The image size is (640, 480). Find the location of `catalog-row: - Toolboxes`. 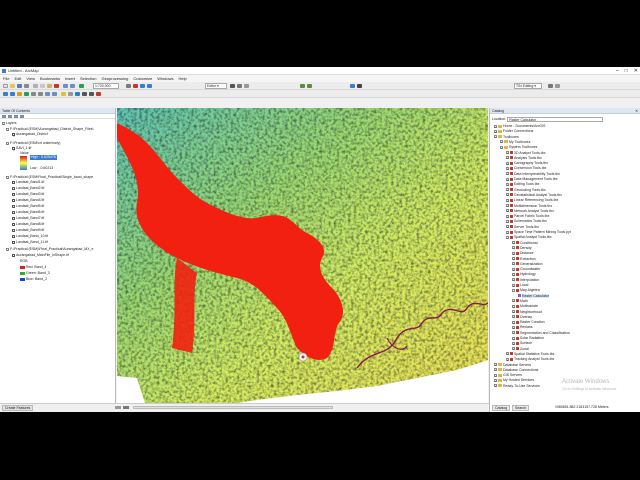

catalog-row: - Toolboxes is located at coordinates (506, 137).